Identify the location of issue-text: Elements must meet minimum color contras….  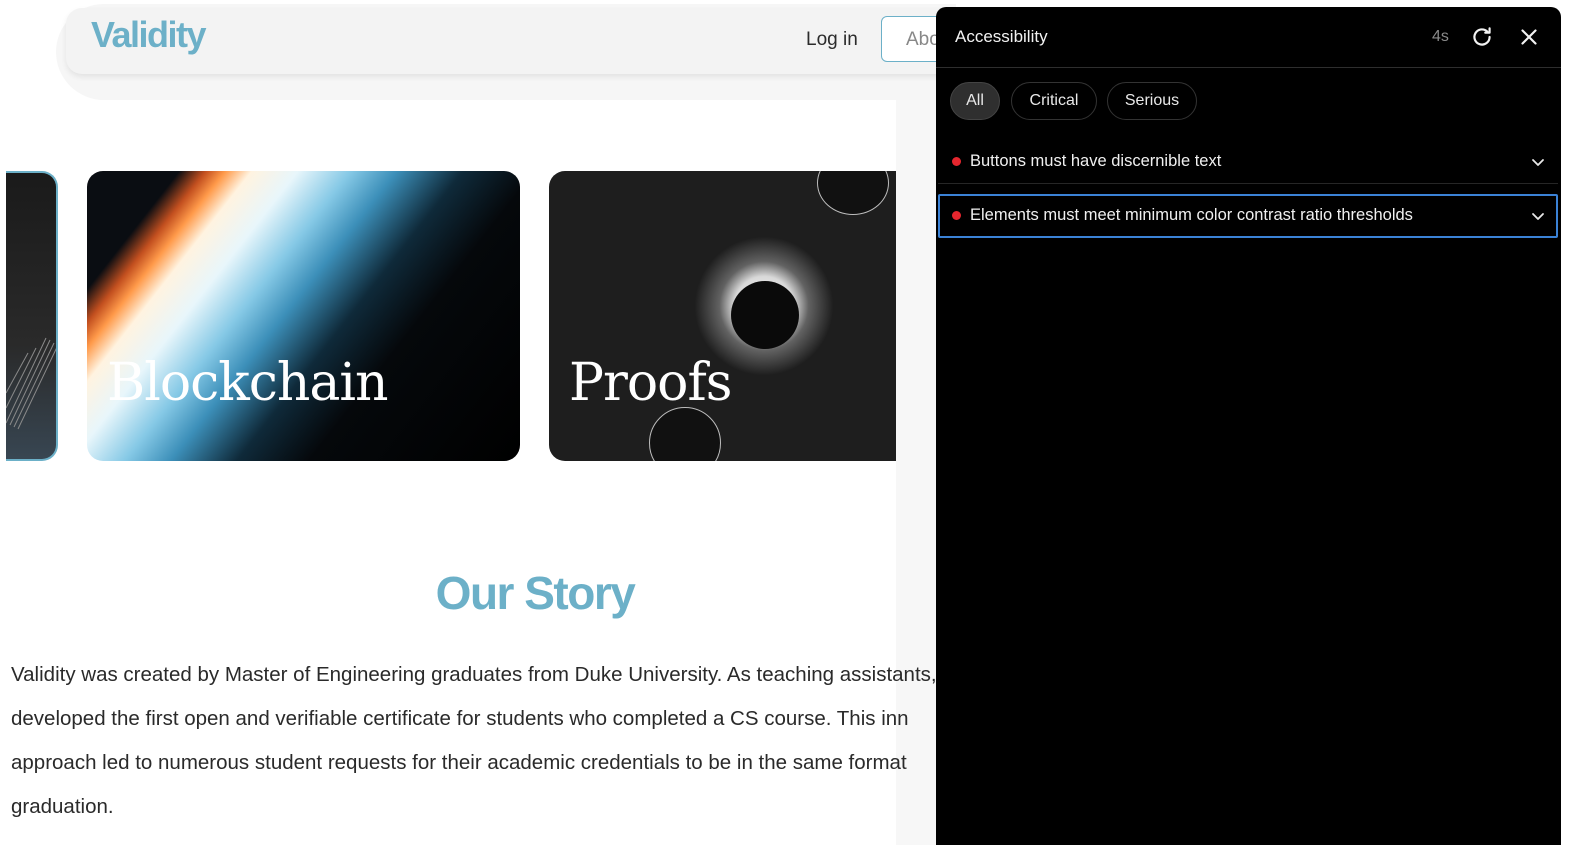
(1191, 215).